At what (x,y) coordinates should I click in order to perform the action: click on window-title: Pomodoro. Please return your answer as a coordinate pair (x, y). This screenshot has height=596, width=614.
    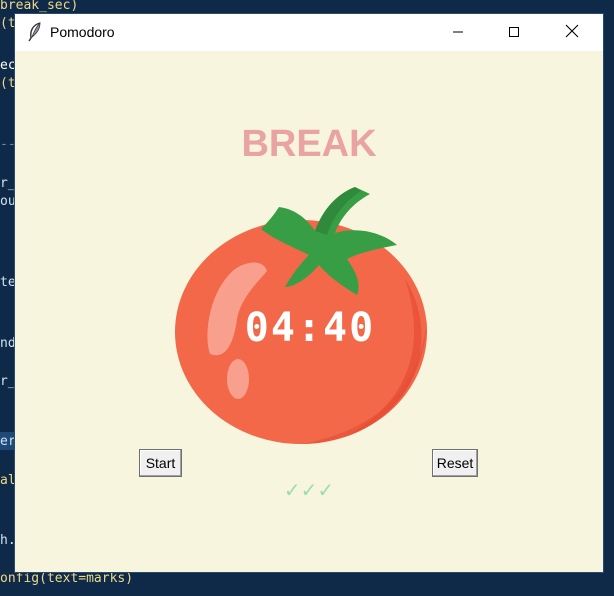
    Looking at the image, I should click on (82, 32).